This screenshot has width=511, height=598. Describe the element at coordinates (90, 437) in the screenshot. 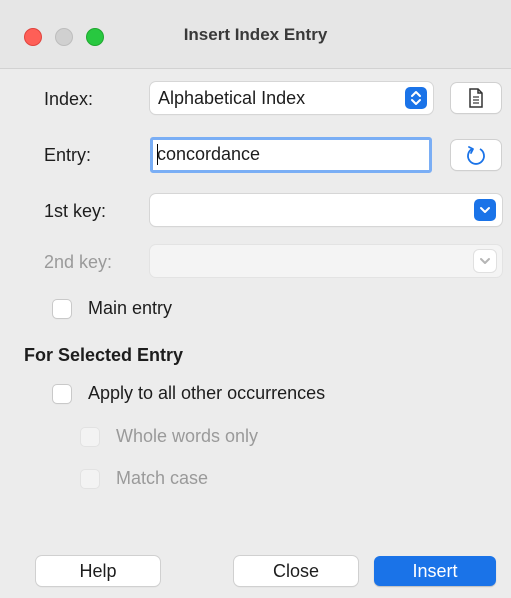

I see `whole-words-checkbox` at that location.